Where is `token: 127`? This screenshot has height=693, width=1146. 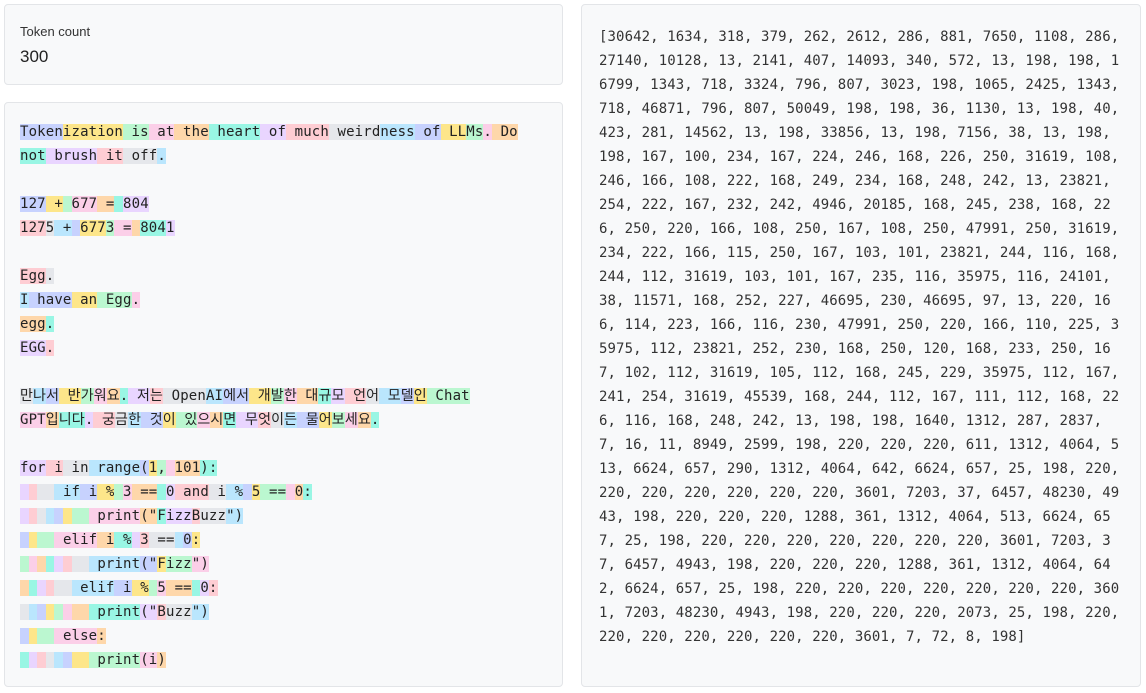
token: 127 is located at coordinates (33, 204).